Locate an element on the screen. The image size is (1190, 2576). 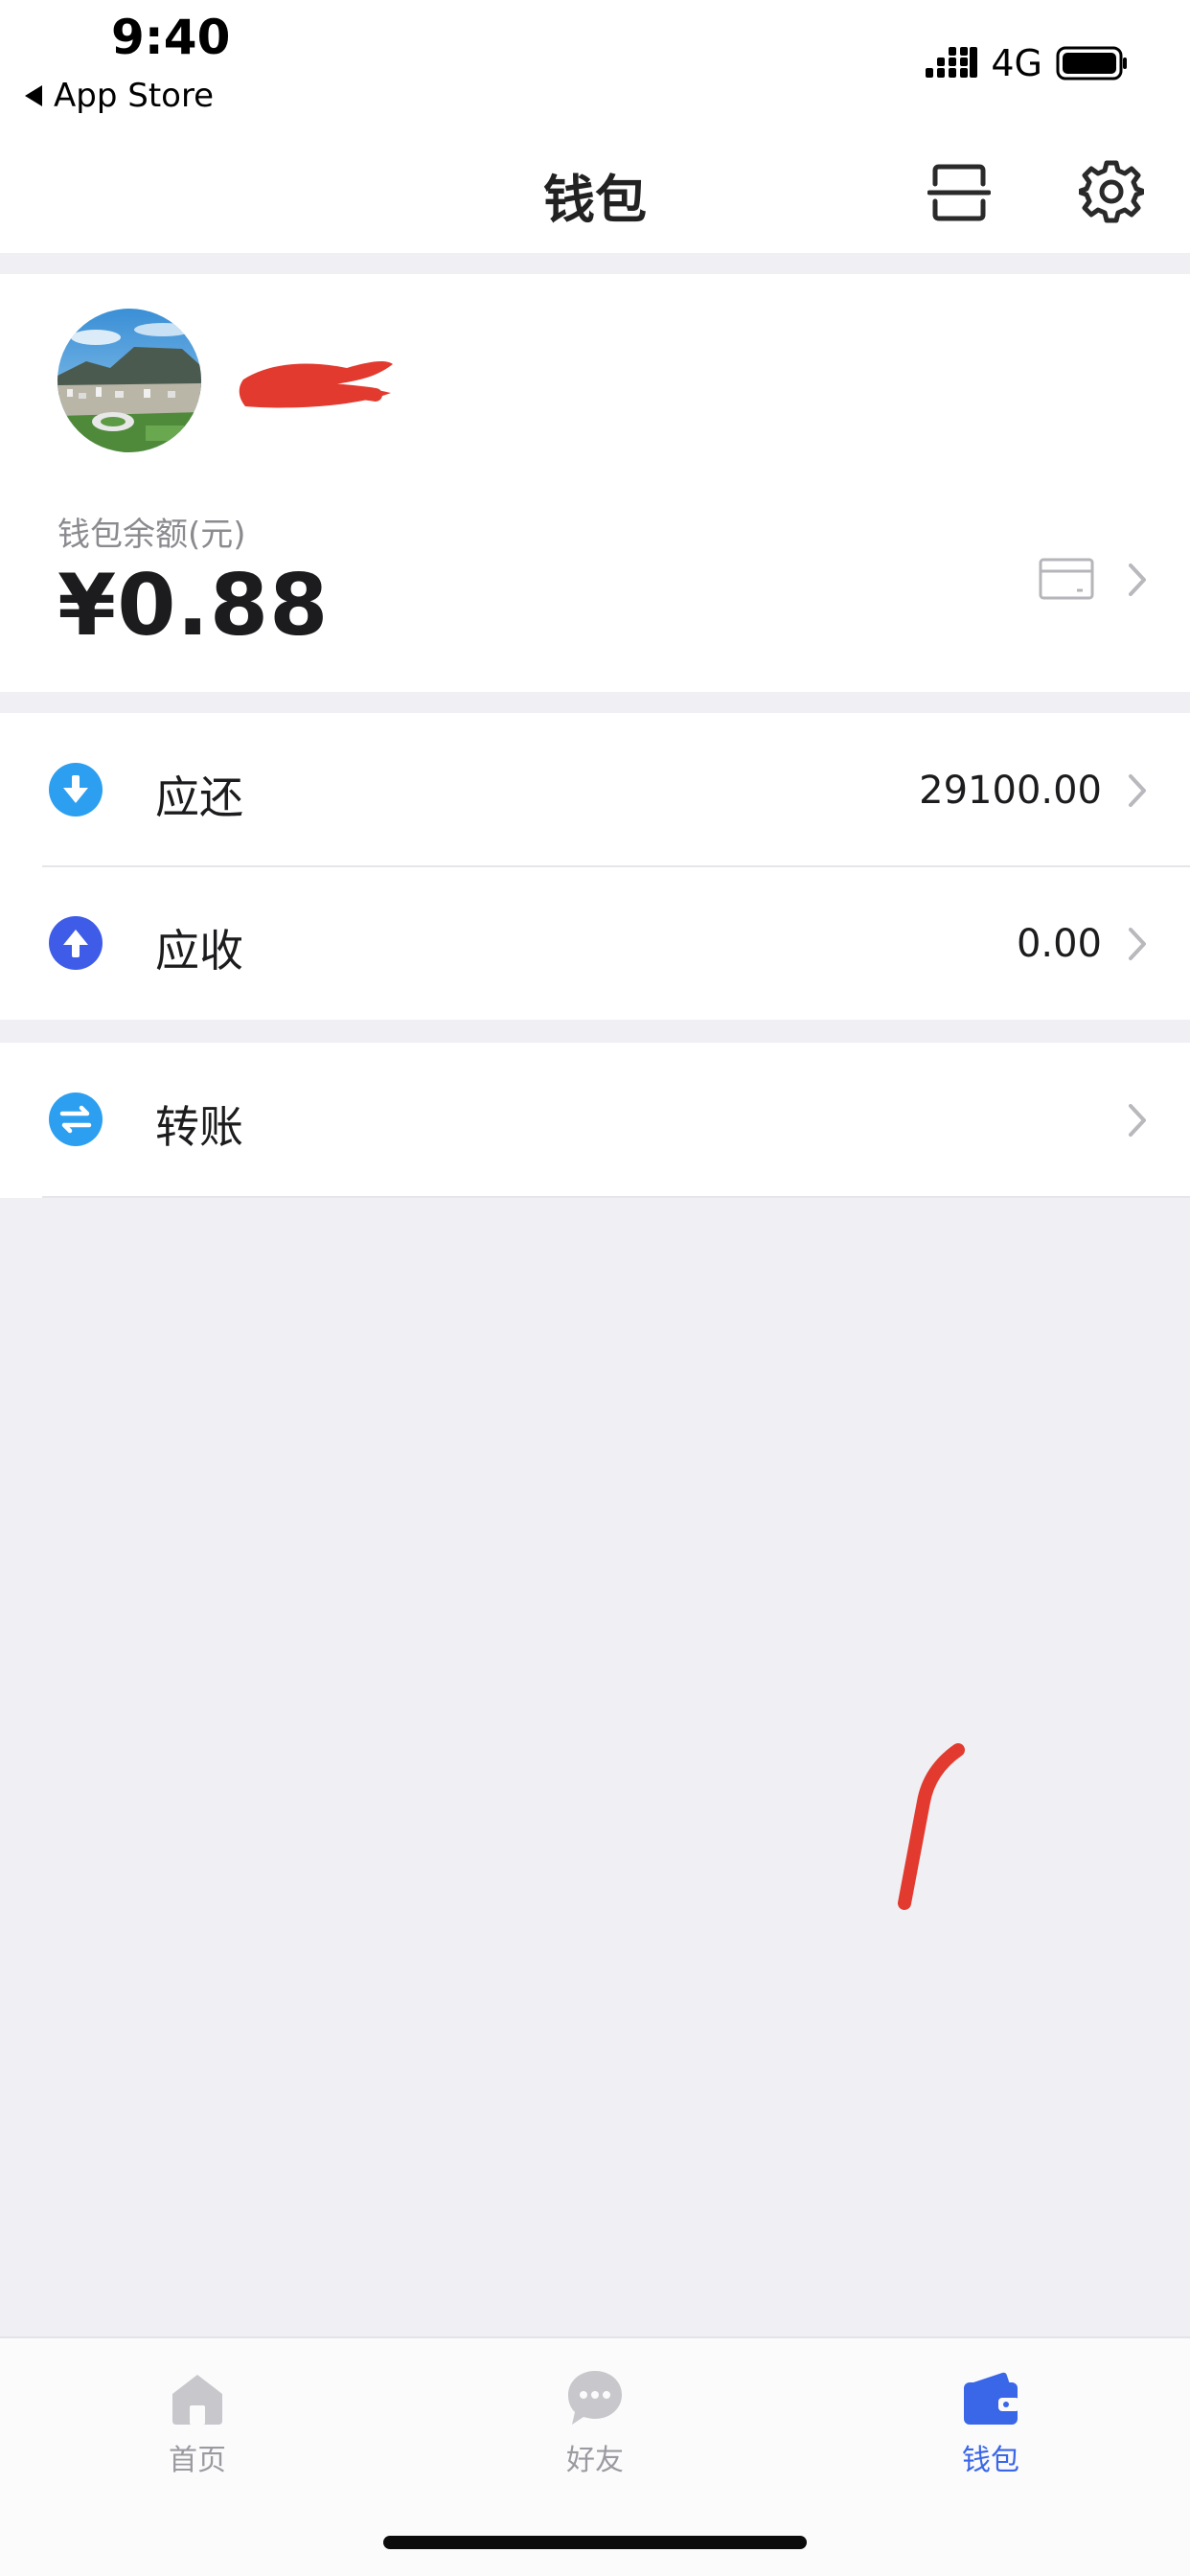
home-icon is located at coordinates (197, 2400).